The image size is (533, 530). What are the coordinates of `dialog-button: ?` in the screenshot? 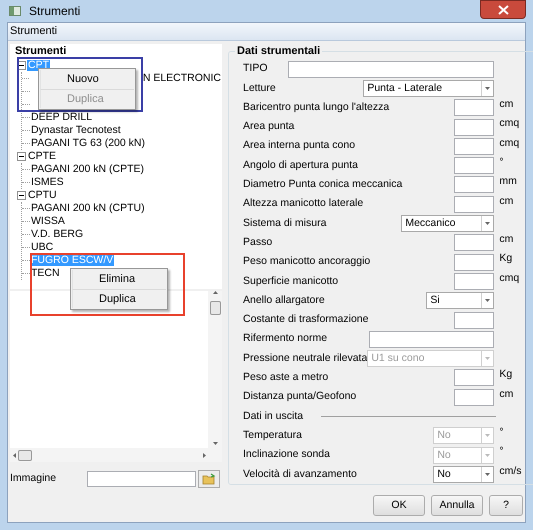 It's located at (506, 505).